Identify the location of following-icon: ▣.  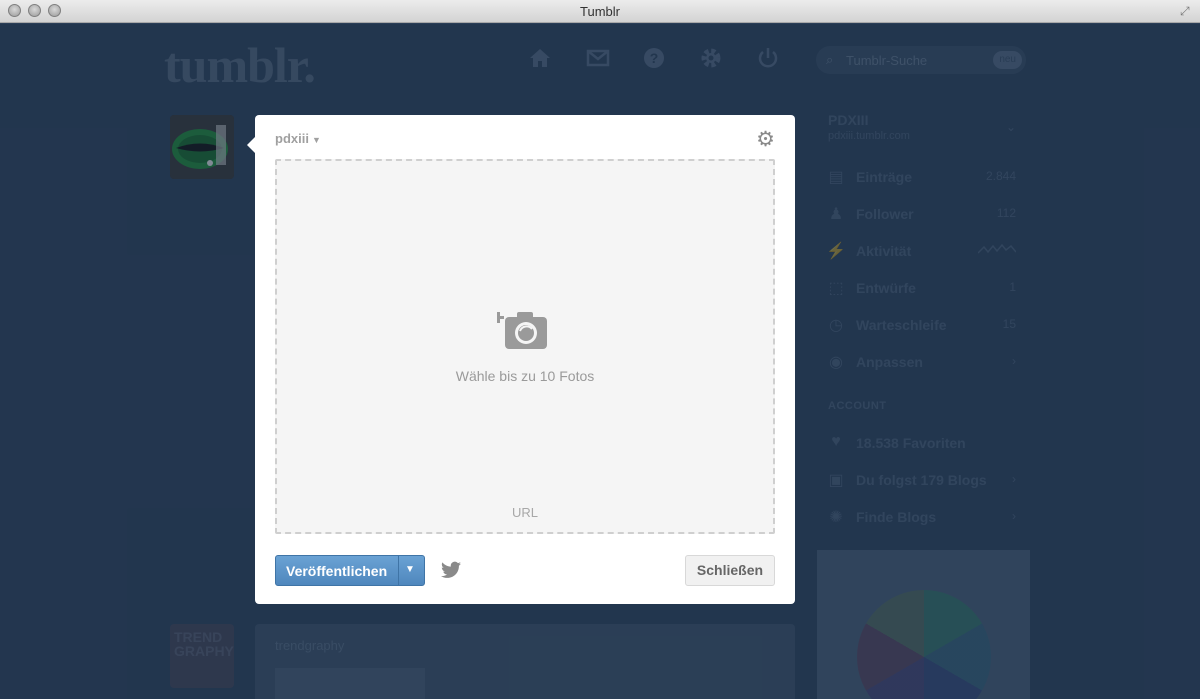
(836, 480).